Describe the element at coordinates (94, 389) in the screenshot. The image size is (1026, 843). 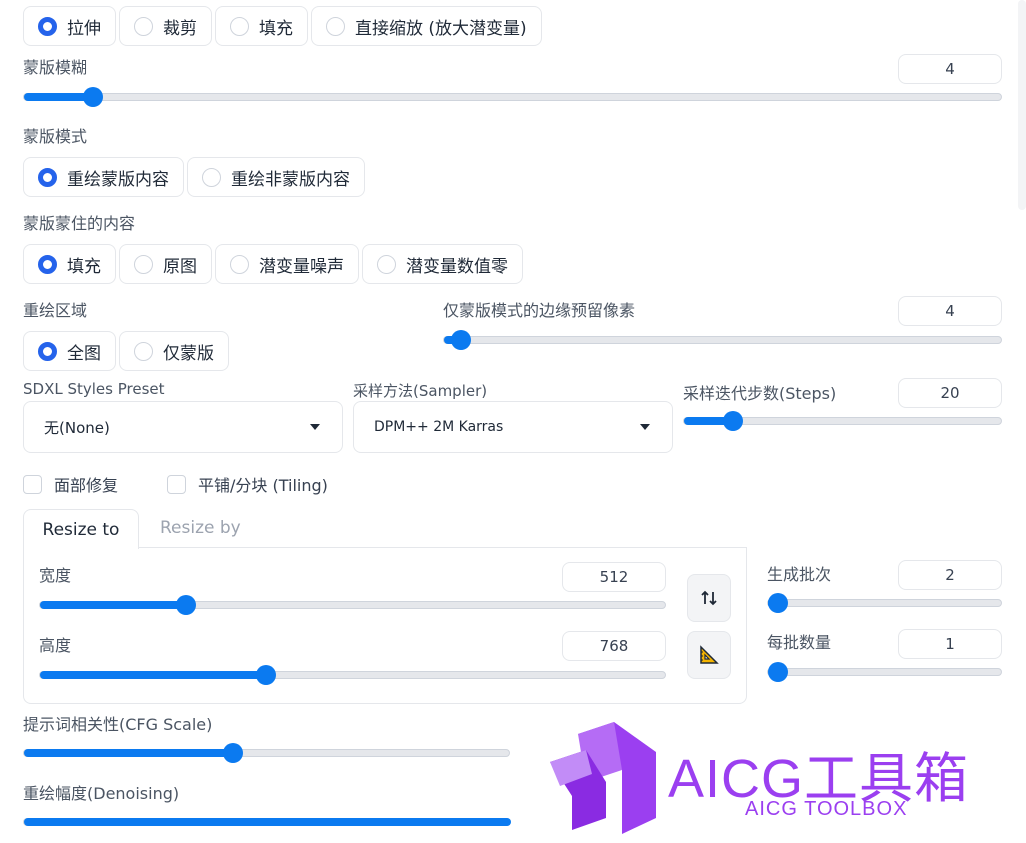
I see `styles-preset-label: SDXL Styles Preset` at that location.